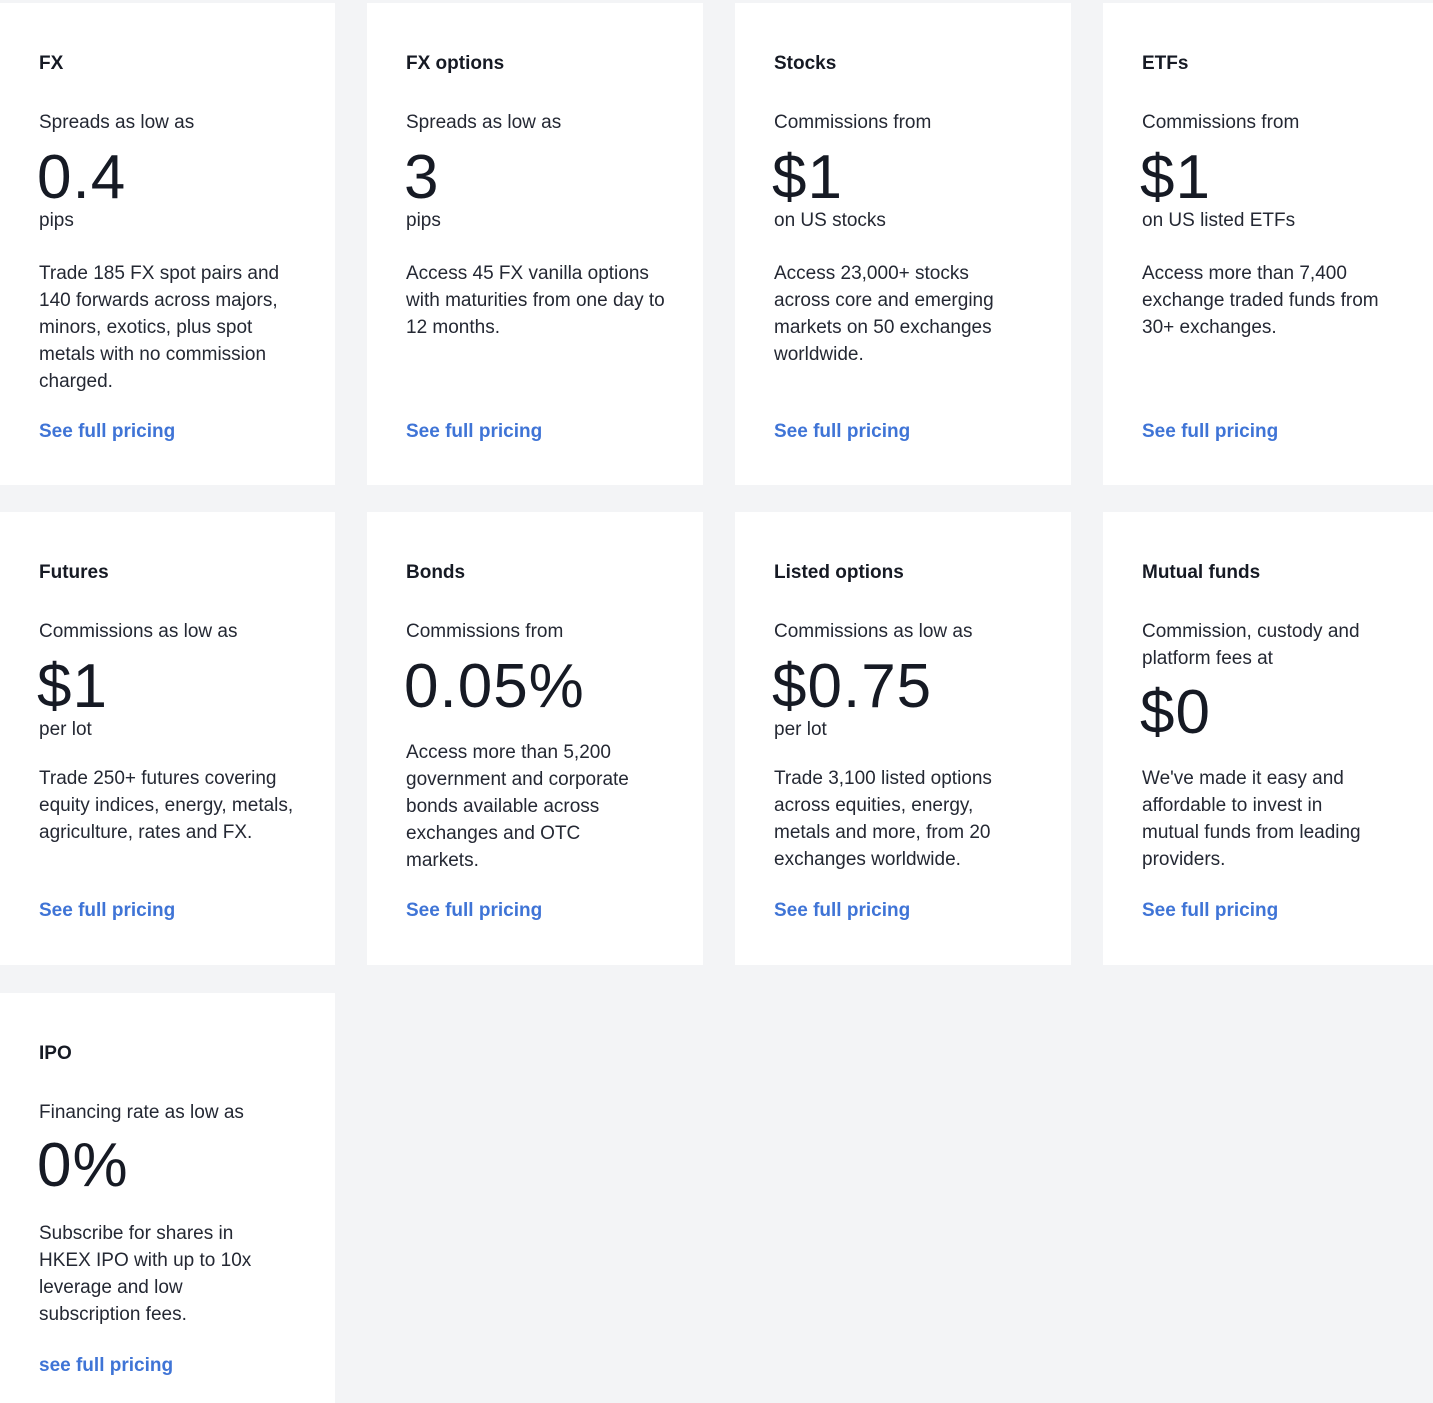 This screenshot has height=1403, width=1433. I want to click on card-title: FX options, so click(455, 63).